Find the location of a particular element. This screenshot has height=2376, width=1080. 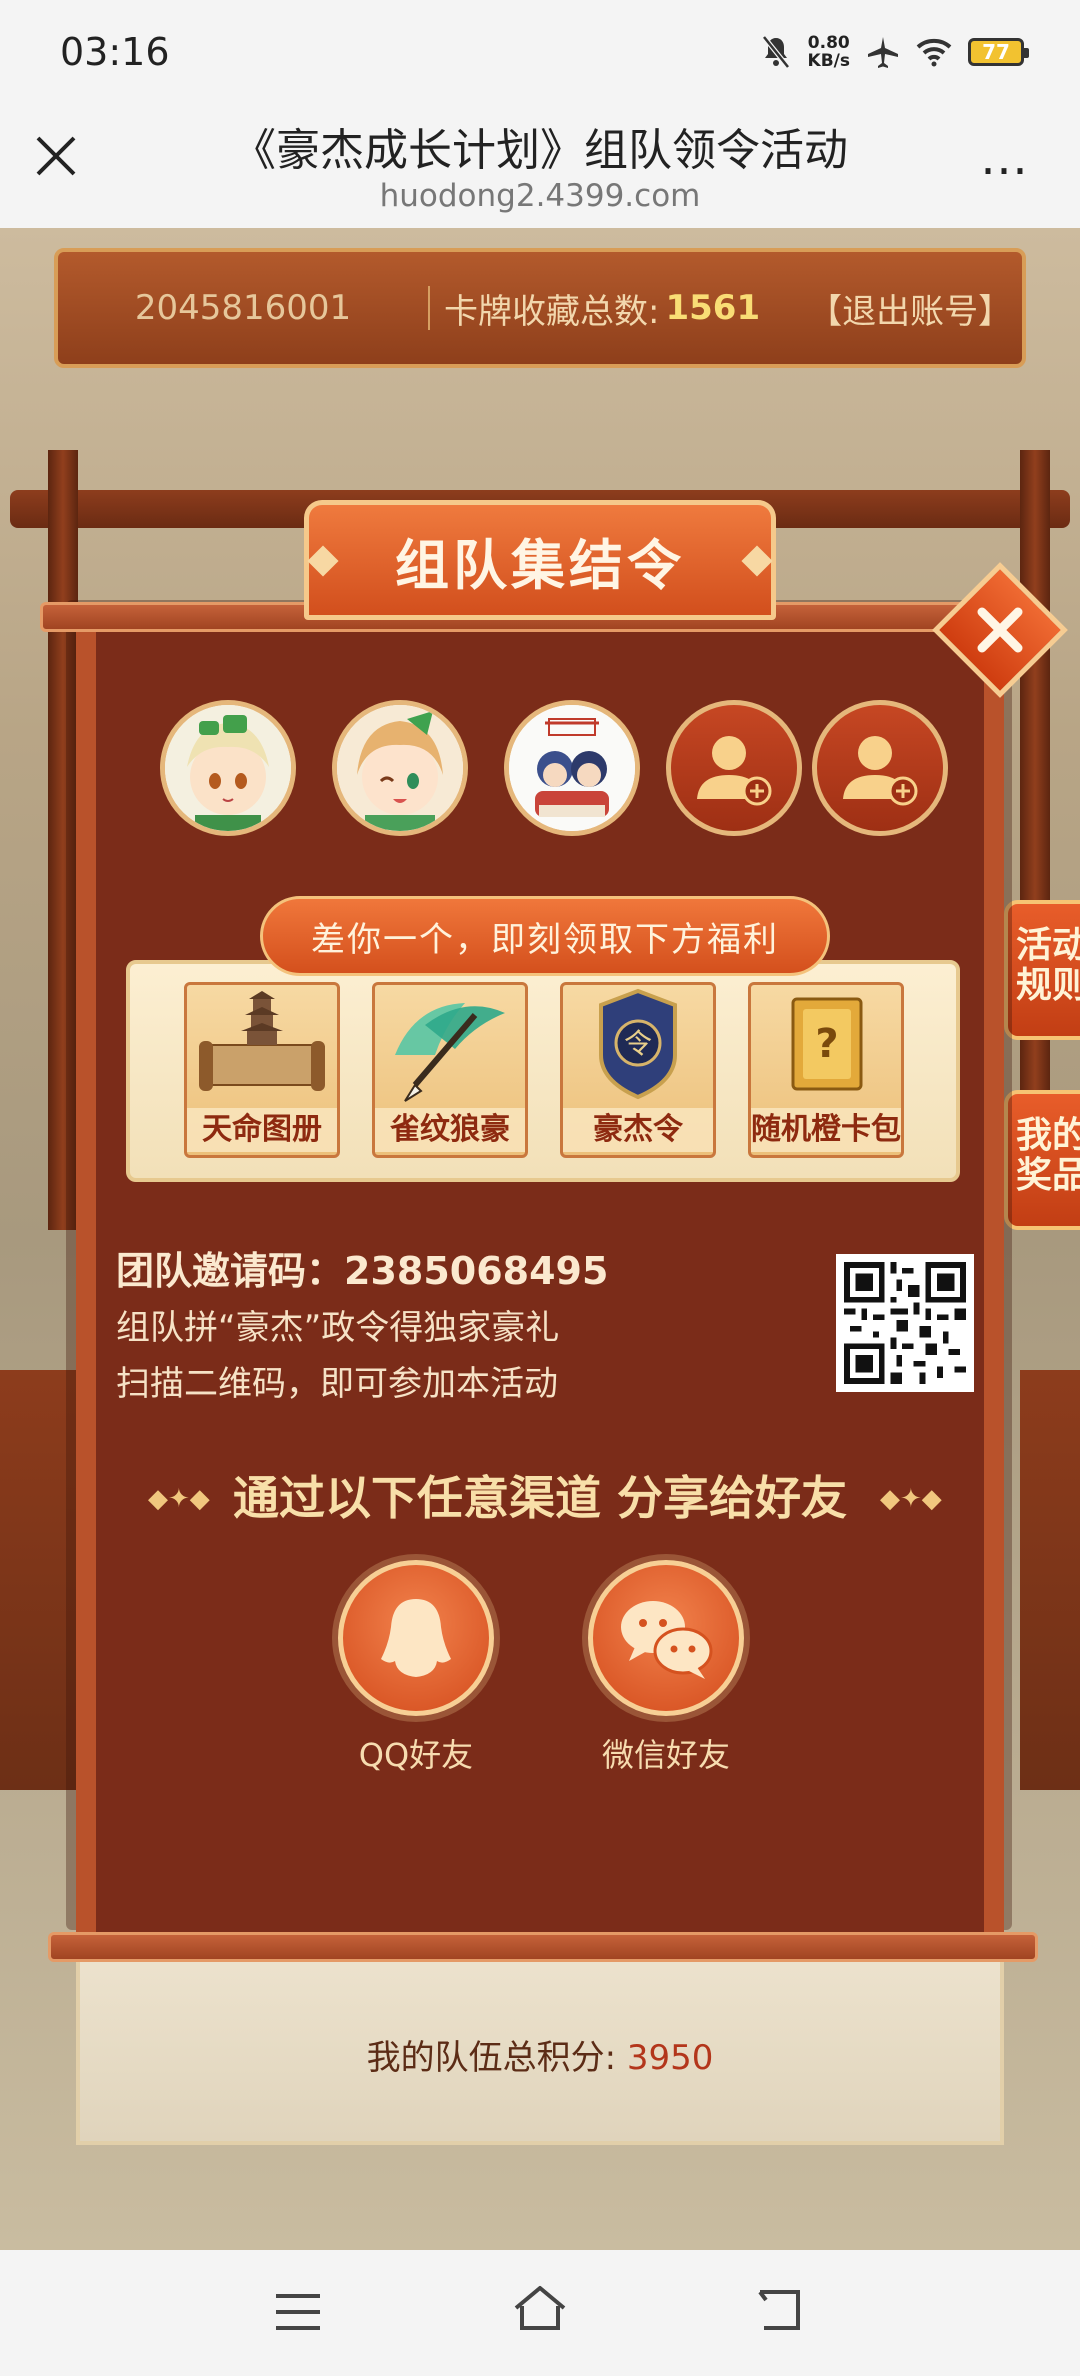

net-speed: 0.80 KB/s is located at coordinates (829, 52).